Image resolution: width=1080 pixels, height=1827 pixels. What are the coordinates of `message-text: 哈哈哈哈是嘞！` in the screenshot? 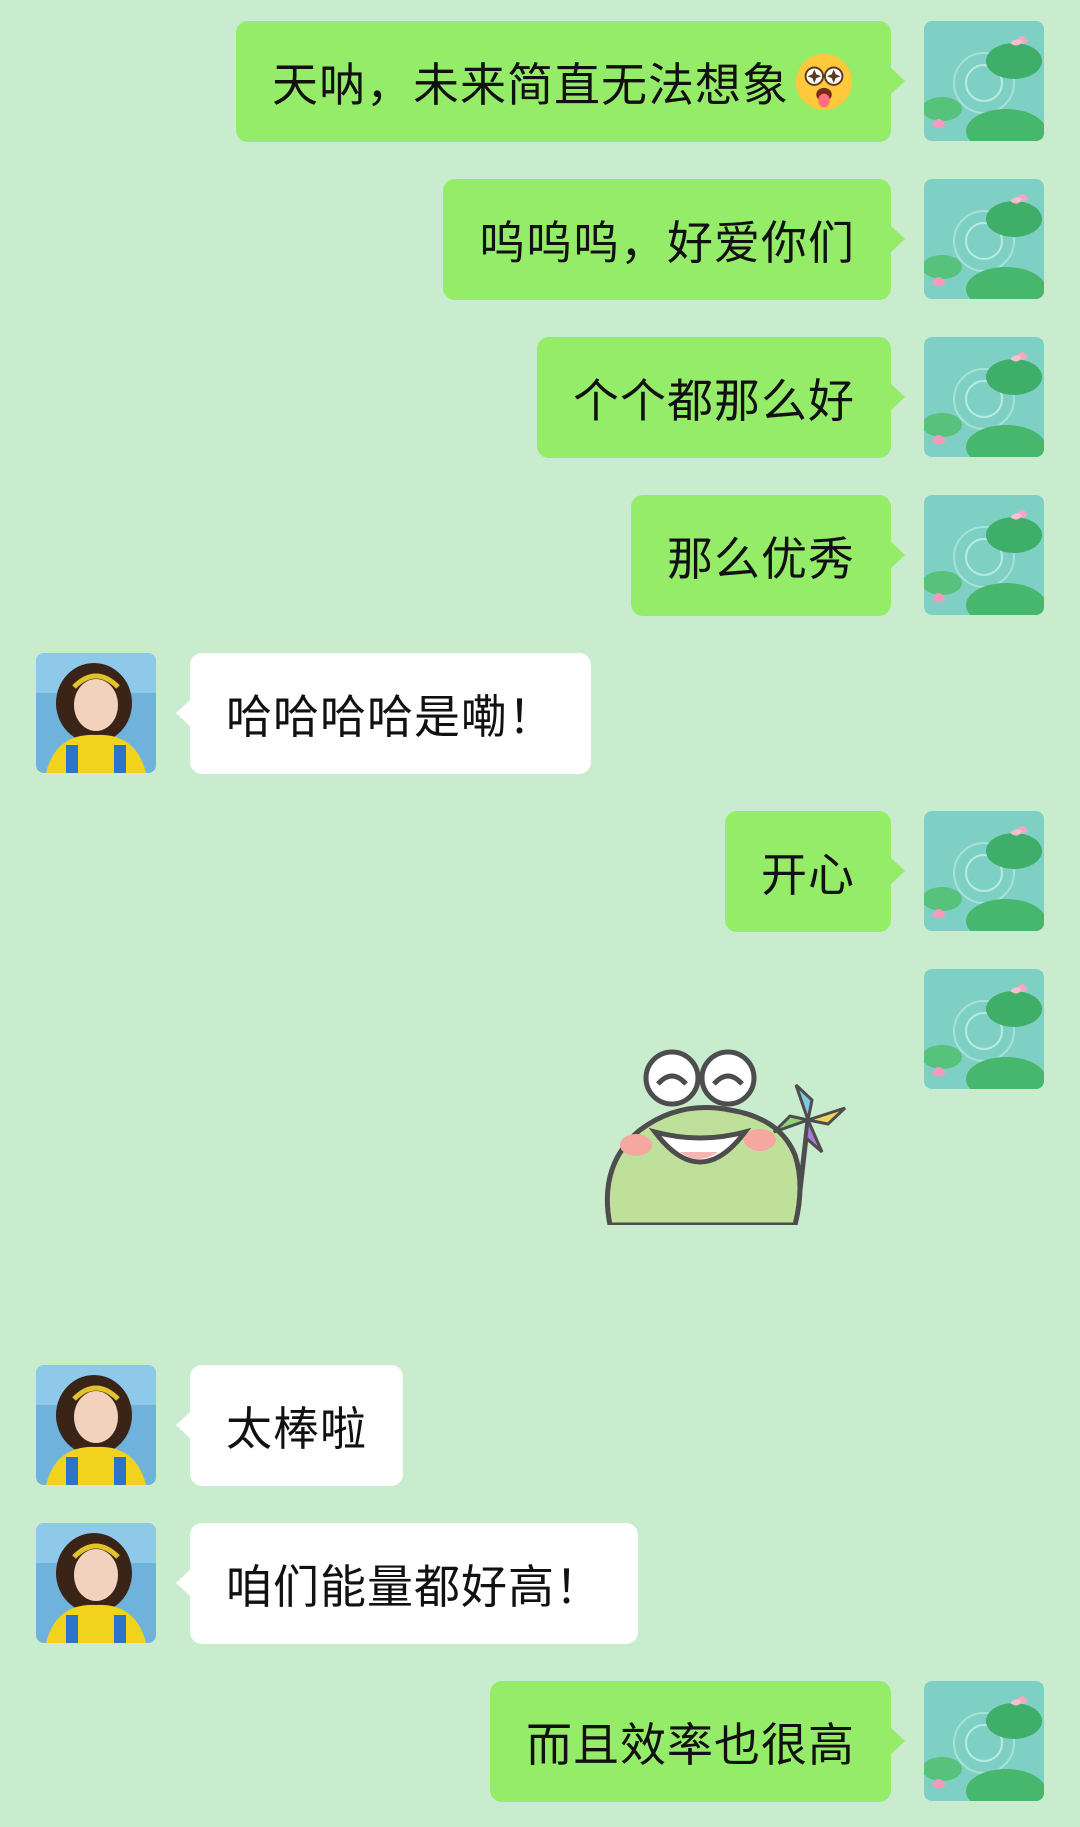 It's located at (390, 716).